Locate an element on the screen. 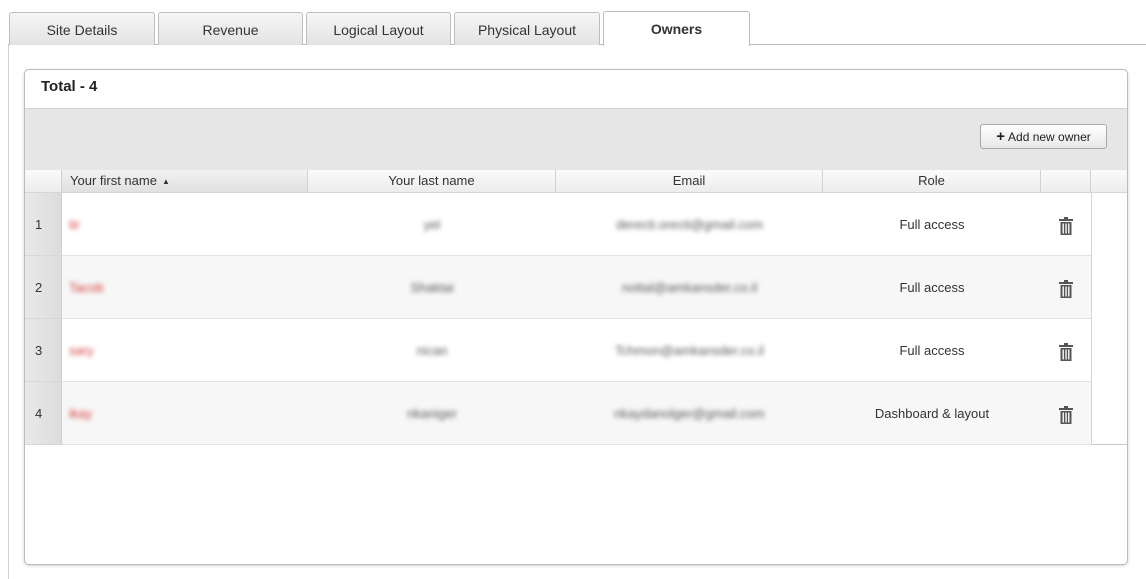 This screenshot has height=579, width=1146. role-cell: Dashboard & layout is located at coordinates (932, 413).